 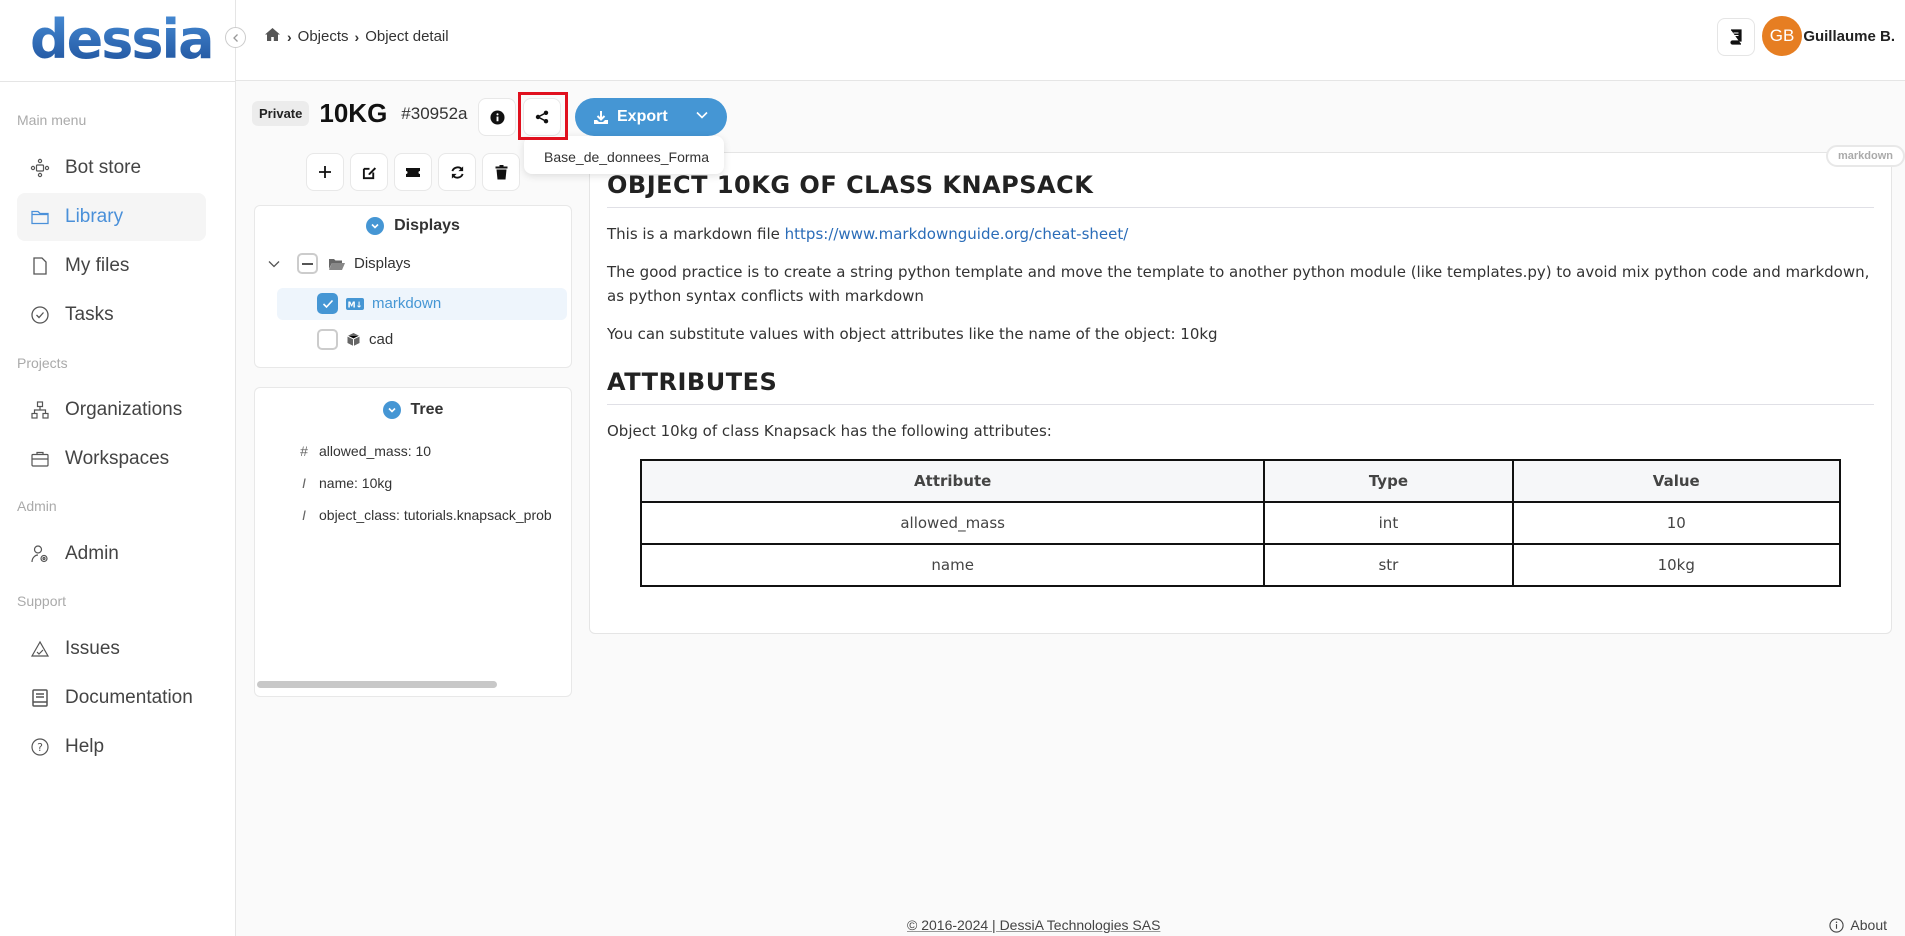 I want to click on displays-folder-row: Displays, so click(x=339, y=263).